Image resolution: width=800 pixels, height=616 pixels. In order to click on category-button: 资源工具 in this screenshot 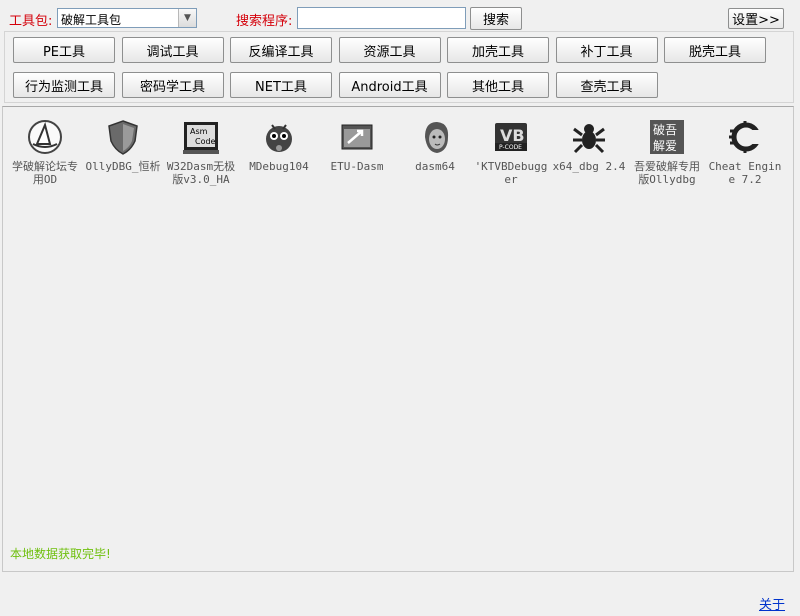, I will do `click(389, 50)`.